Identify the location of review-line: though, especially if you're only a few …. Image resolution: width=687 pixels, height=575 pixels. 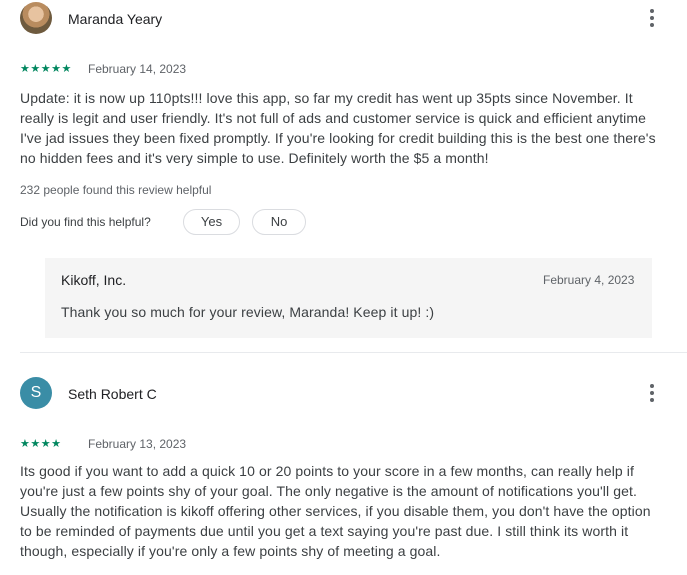
(230, 551).